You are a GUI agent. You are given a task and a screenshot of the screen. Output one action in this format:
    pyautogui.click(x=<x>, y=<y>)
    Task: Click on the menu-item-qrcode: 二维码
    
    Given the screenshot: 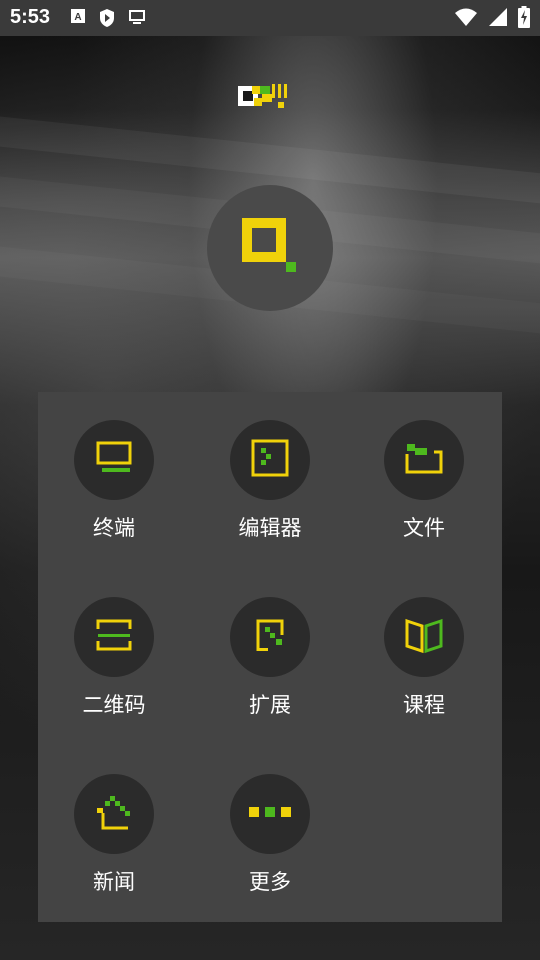 What is the action you would take?
    pyautogui.click(x=114, y=672)
    